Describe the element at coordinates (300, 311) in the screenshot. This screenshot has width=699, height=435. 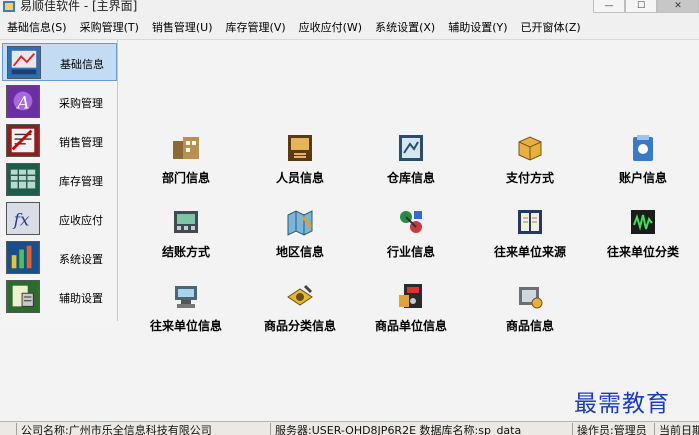
I see `module-product-category: 商品分类信息` at that location.